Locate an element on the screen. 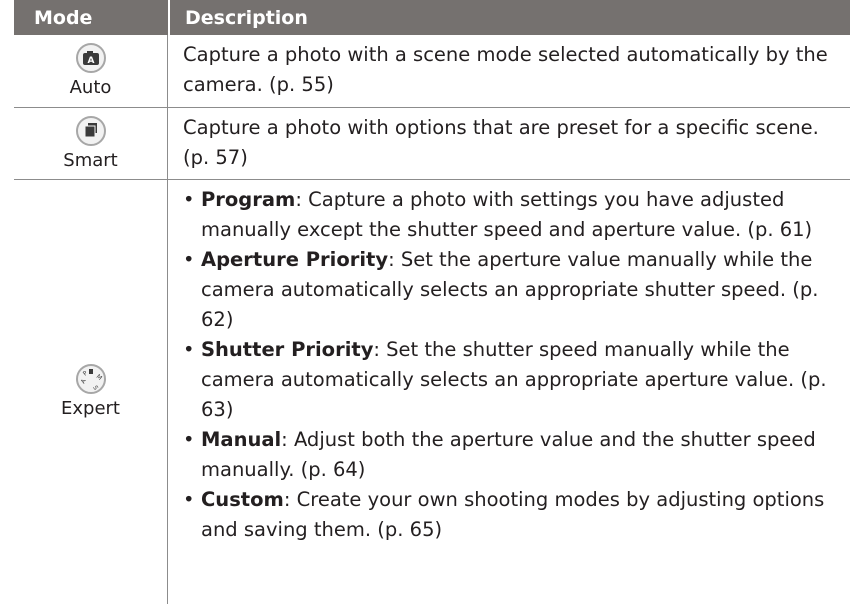  mode-label-expert: Expert is located at coordinates (90, 408).